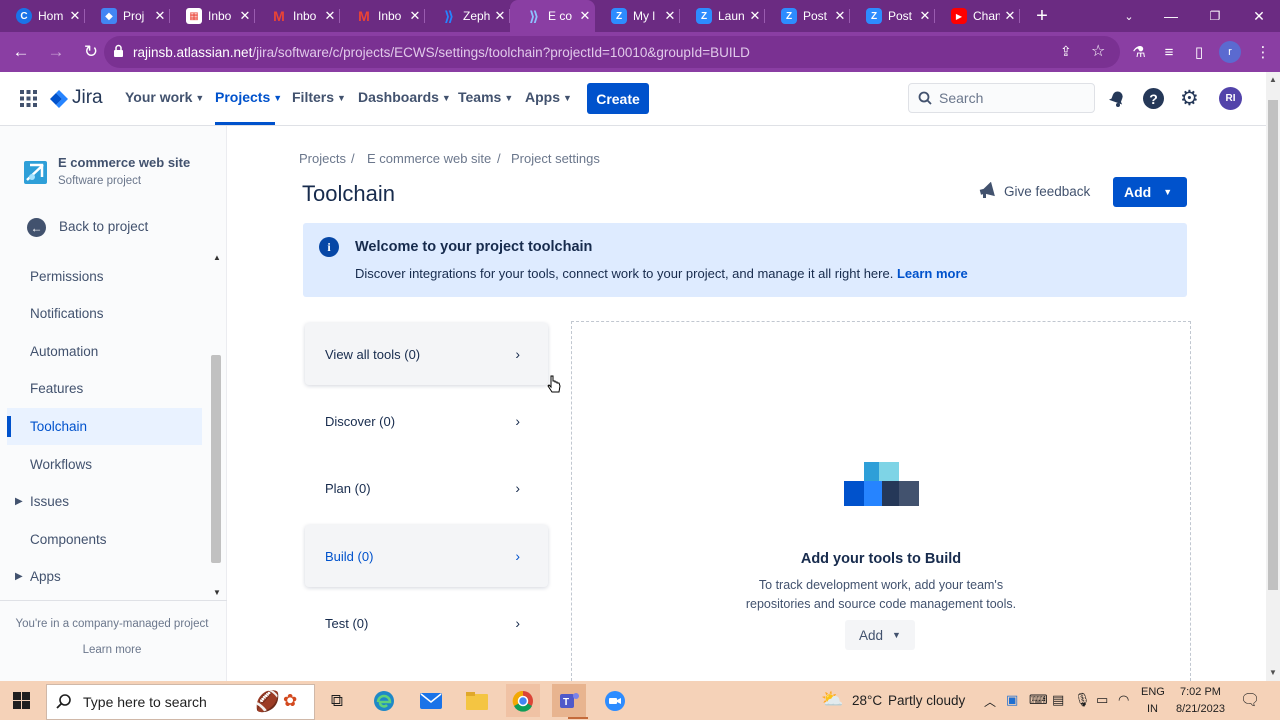  What do you see at coordinates (637, 16) in the screenshot?
I see `browser-tab: Z My l ✕` at bounding box center [637, 16].